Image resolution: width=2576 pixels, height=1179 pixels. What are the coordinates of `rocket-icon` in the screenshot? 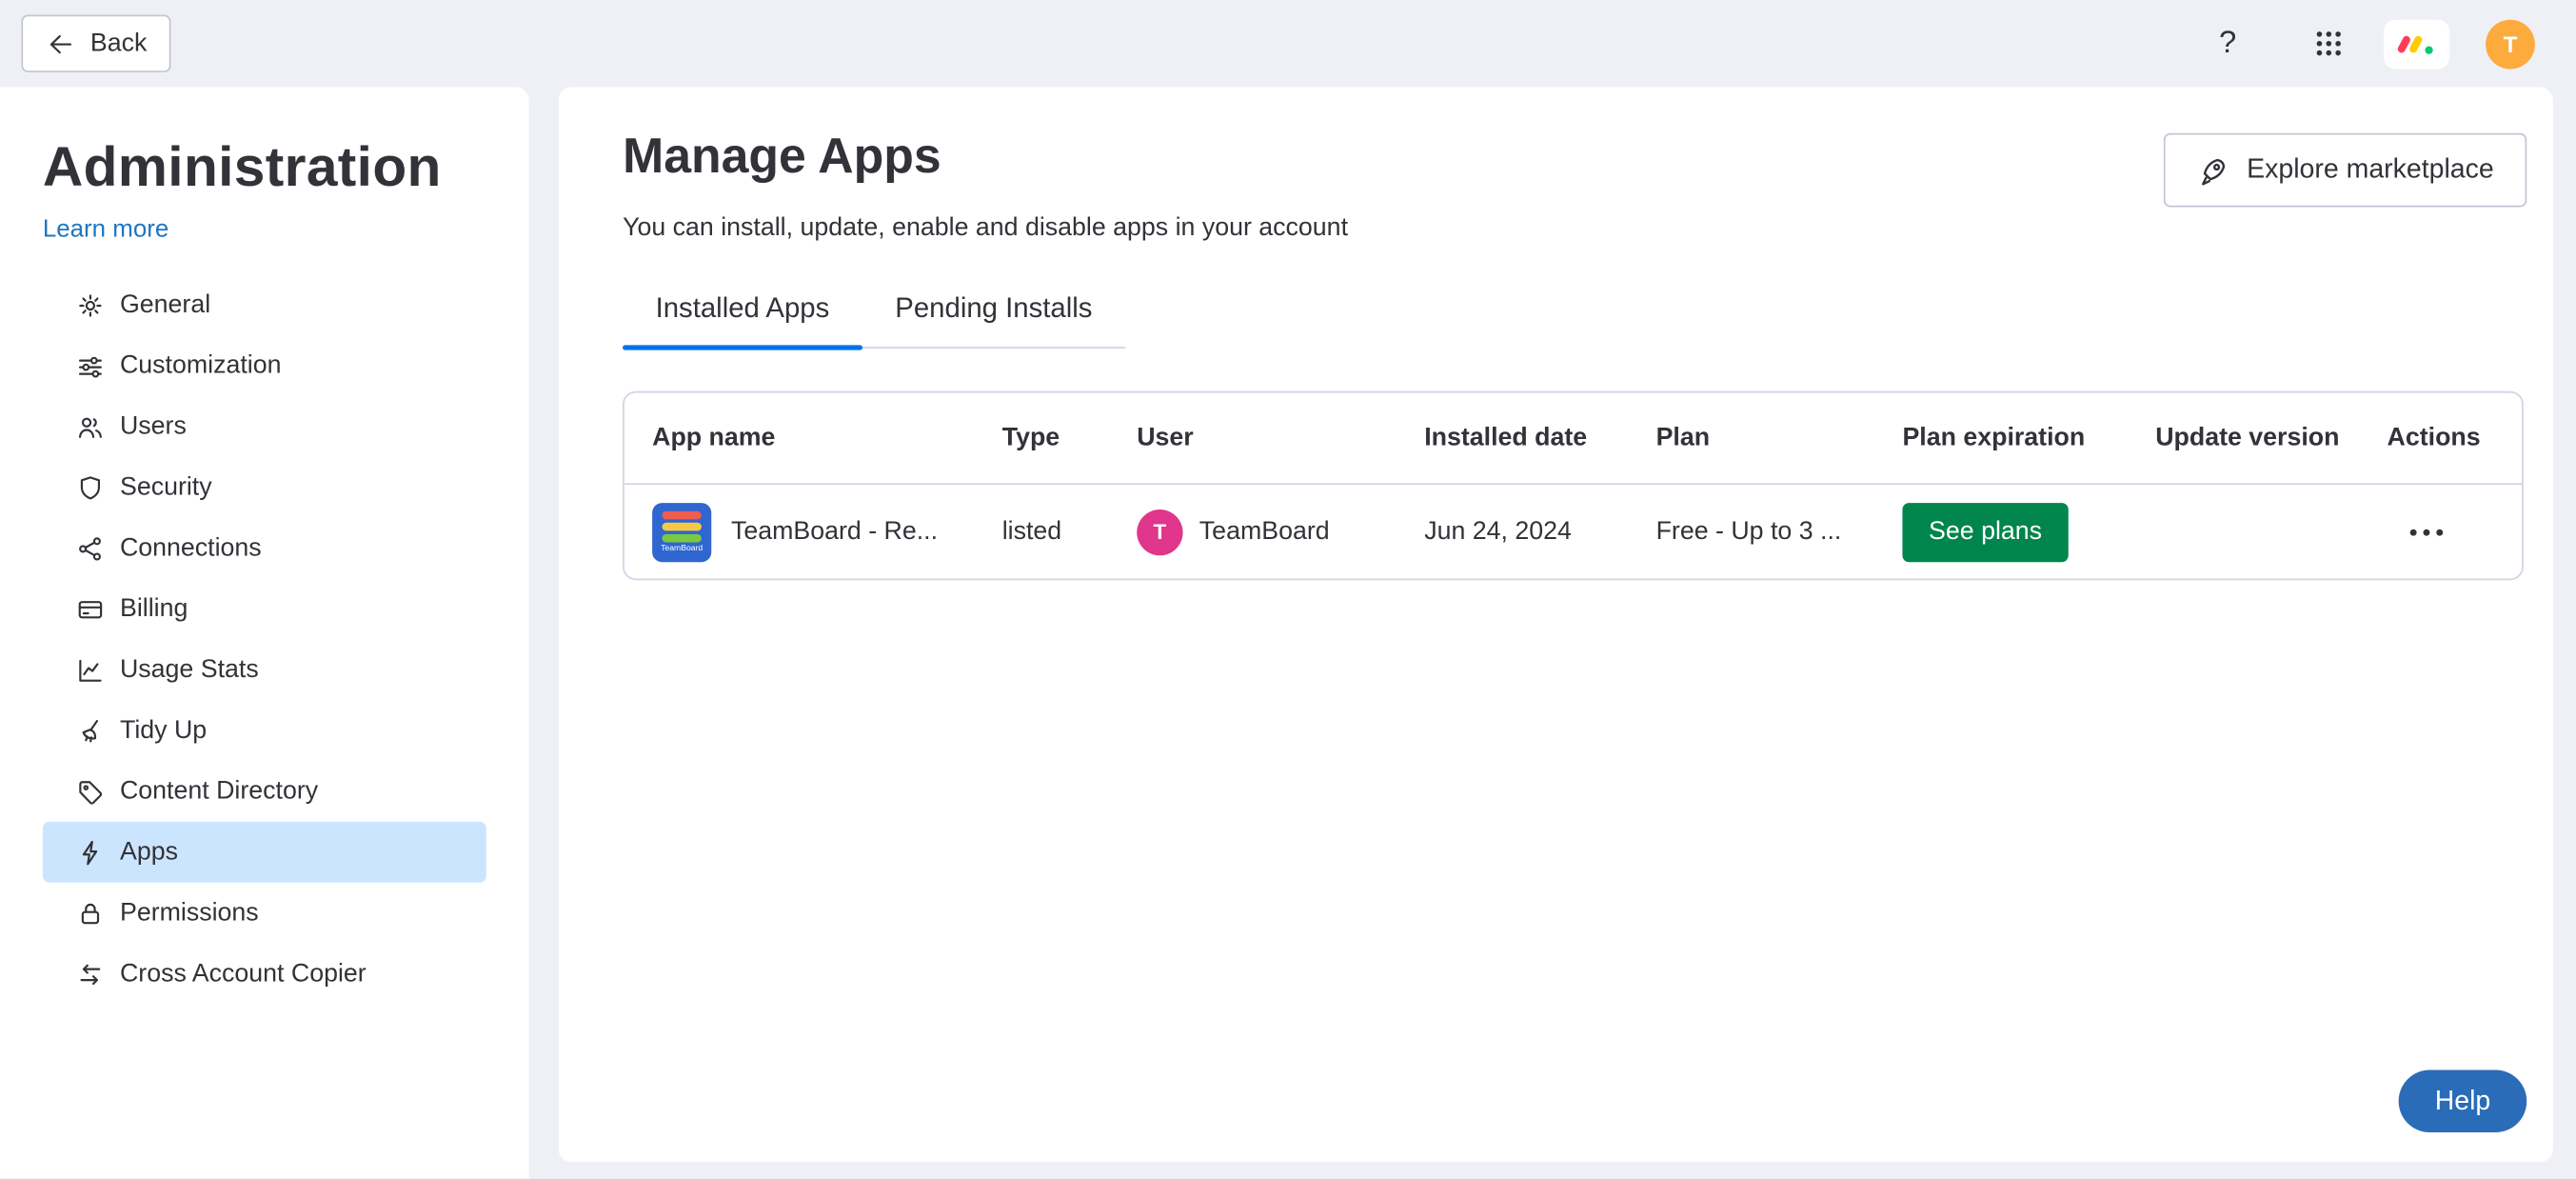 It's located at (2212, 170).